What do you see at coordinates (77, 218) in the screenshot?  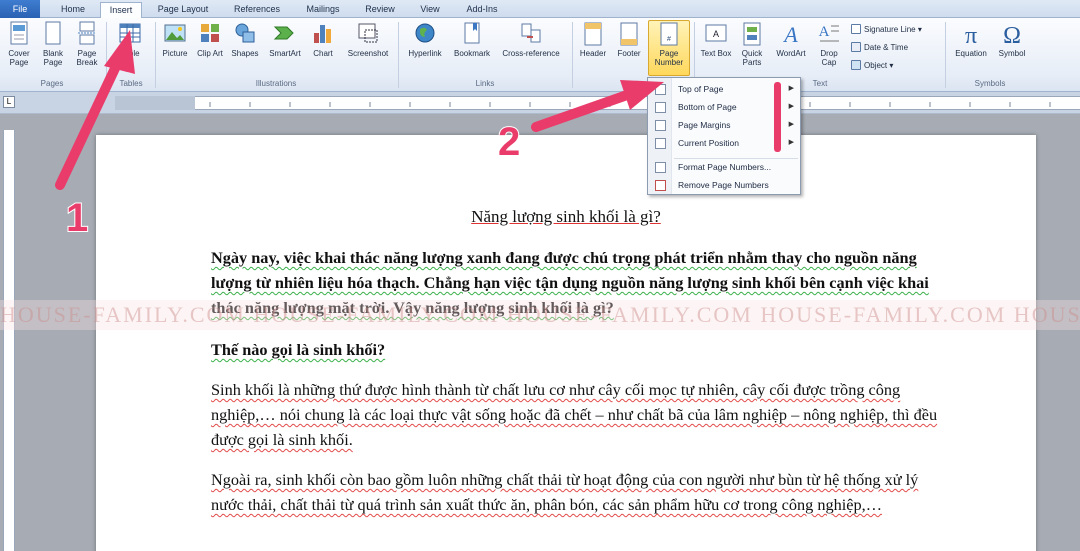 I see `step-1-number: 1` at bounding box center [77, 218].